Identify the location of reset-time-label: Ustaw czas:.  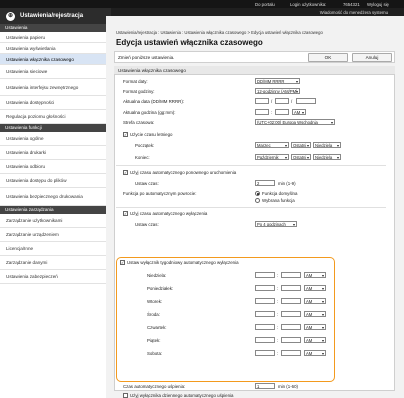
(147, 183).